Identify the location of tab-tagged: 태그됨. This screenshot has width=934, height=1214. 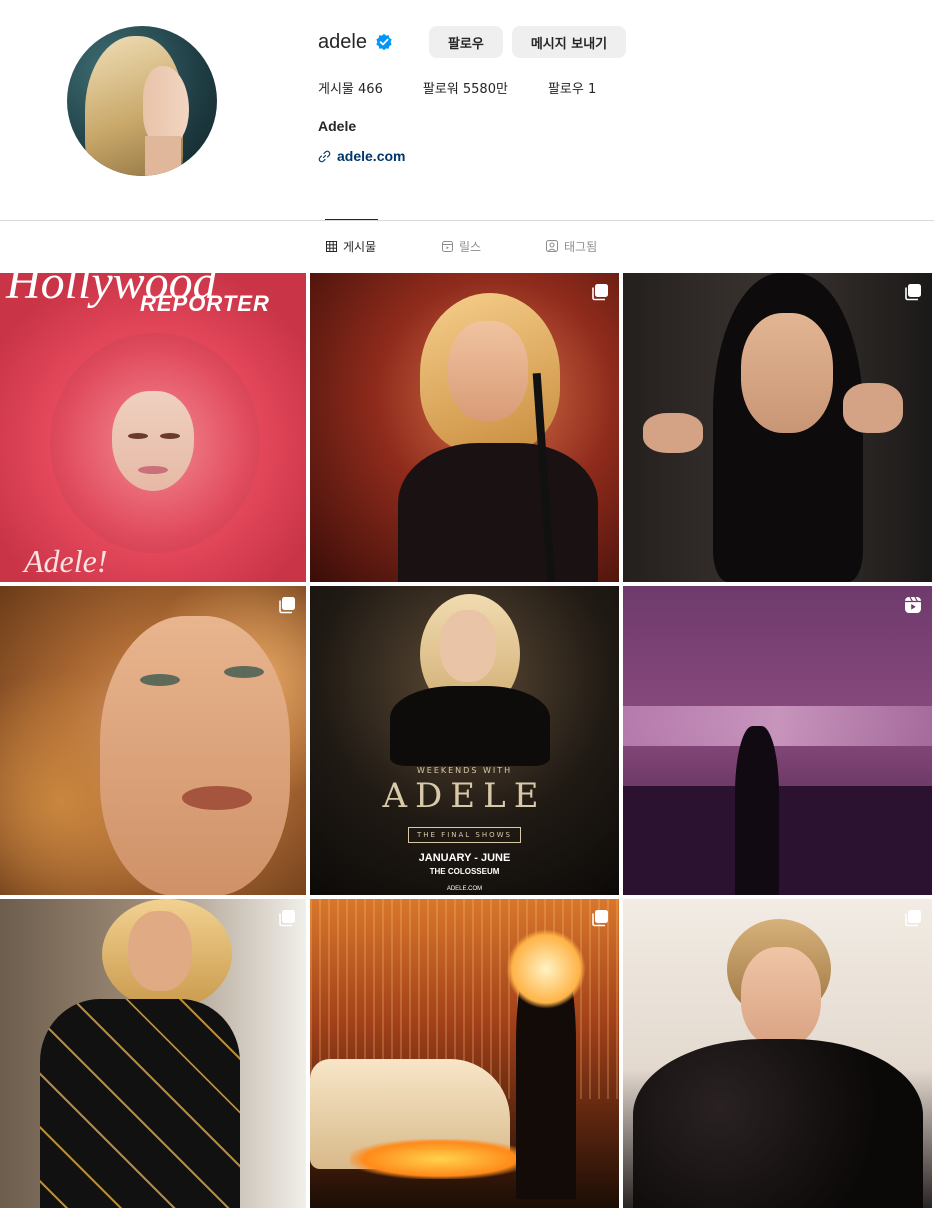
(571, 246).